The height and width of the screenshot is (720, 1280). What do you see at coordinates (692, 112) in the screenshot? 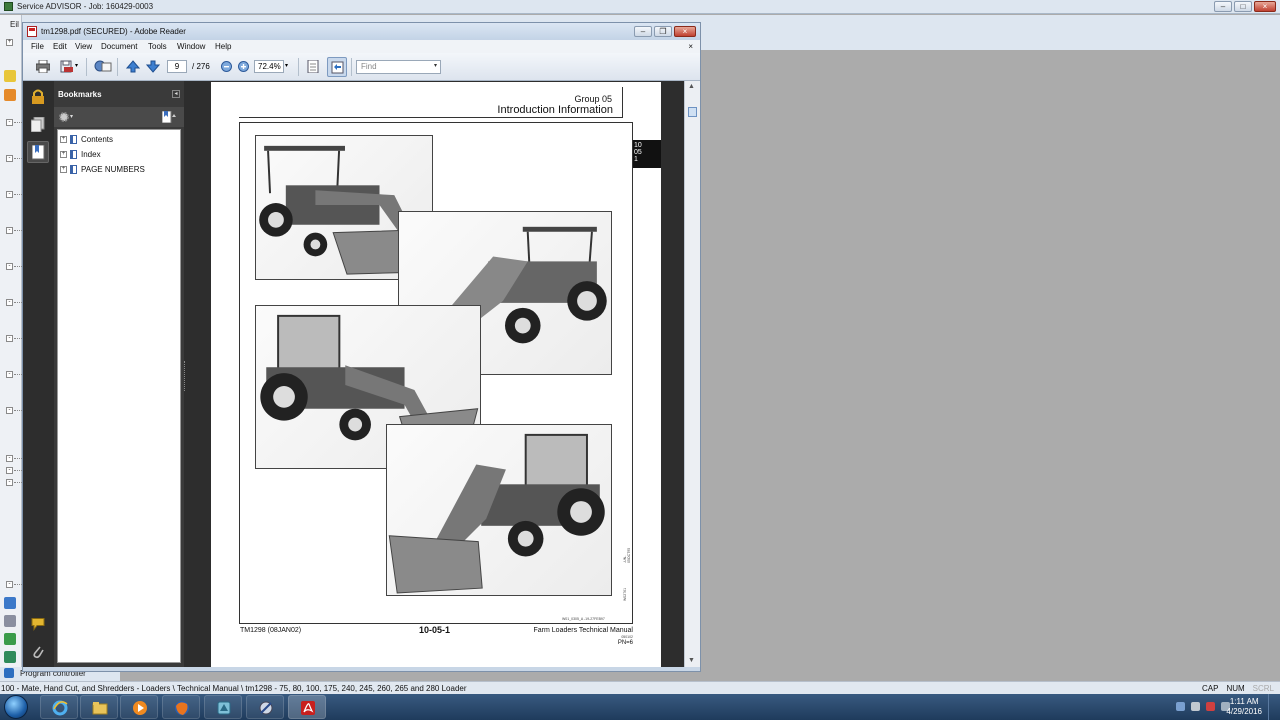
I see `scrollbar-thumb` at bounding box center [692, 112].